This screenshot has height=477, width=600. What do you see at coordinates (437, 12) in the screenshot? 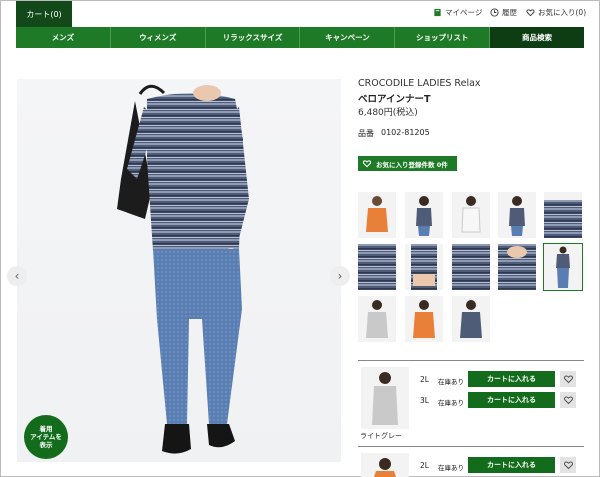
I see `book-icon` at bounding box center [437, 12].